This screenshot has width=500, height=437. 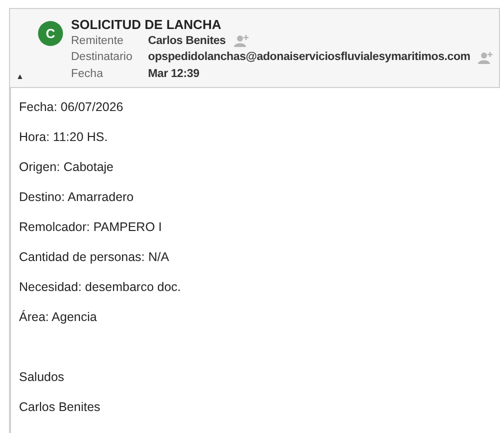 I want to click on collapse-icon: ▲, so click(x=20, y=77).